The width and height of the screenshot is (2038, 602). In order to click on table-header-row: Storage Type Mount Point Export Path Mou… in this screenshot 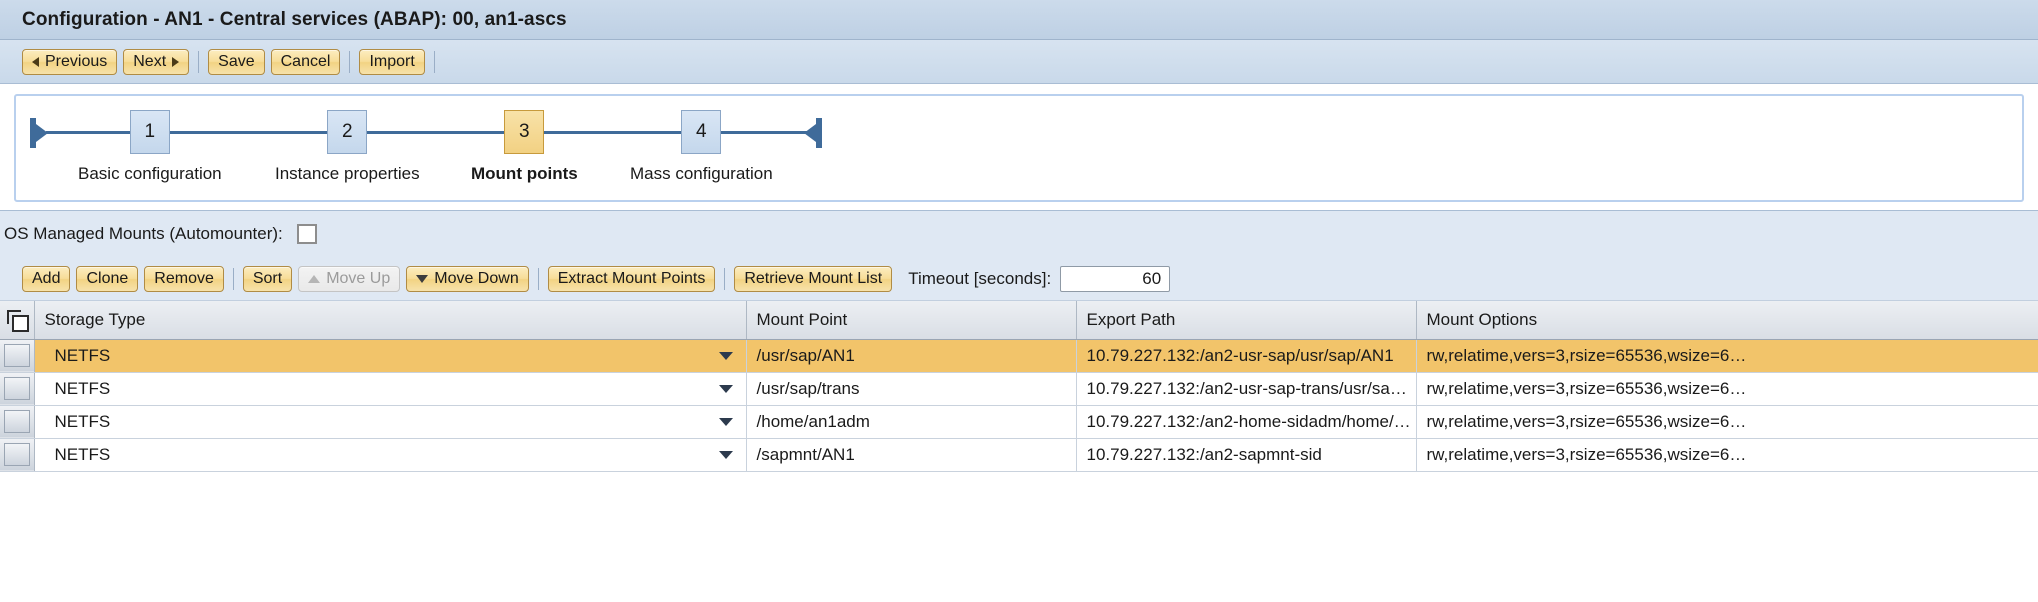, I will do `click(1019, 320)`.